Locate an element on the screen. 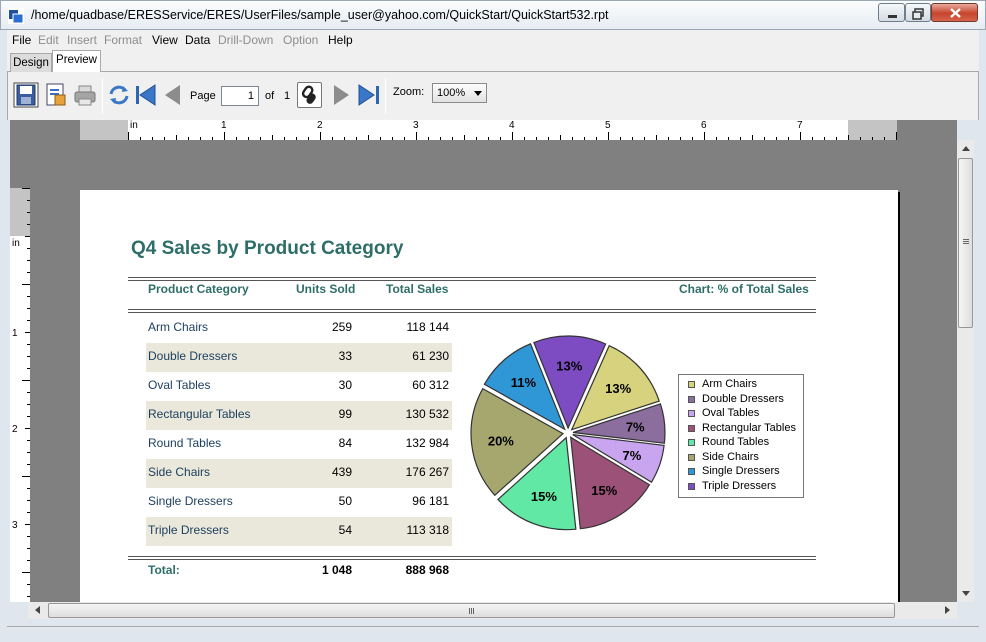 Image resolution: width=986 pixels, height=642 pixels. pie-slice-label: 20% is located at coordinates (501, 441).